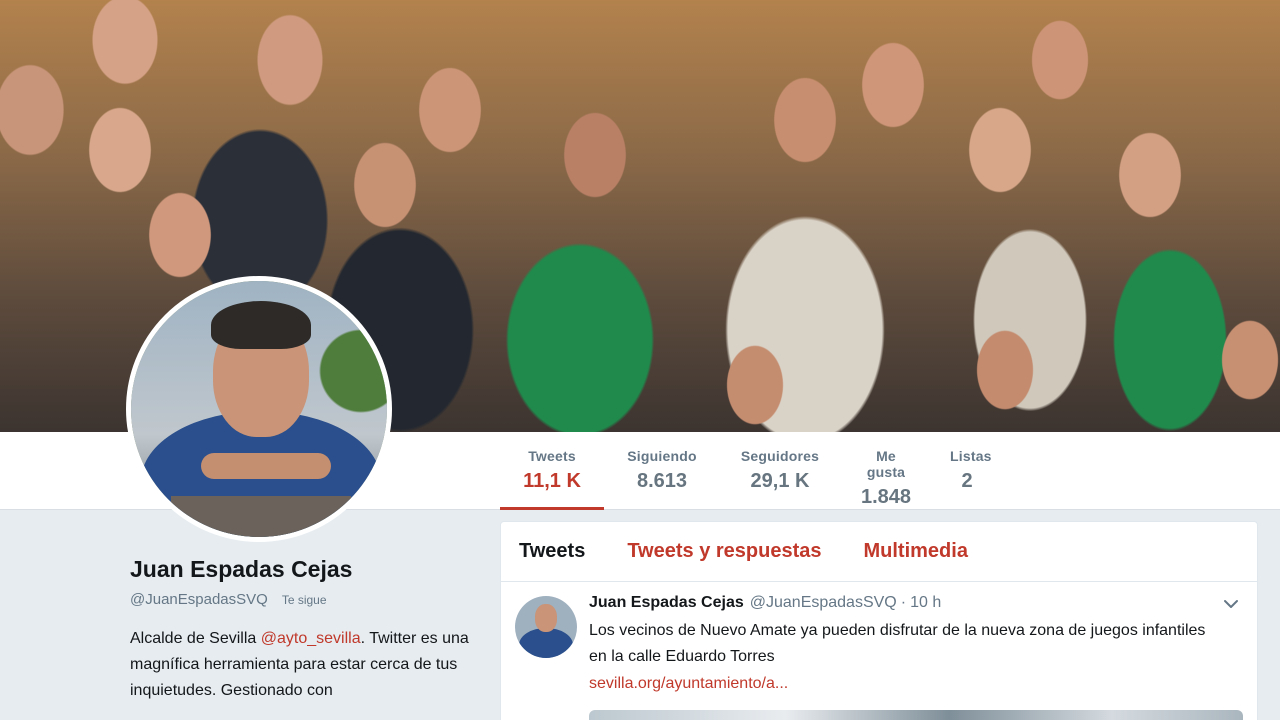  What do you see at coordinates (552, 551) in the screenshot?
I see `tab-tweets: Tweets` at bounding box center [552, 551].